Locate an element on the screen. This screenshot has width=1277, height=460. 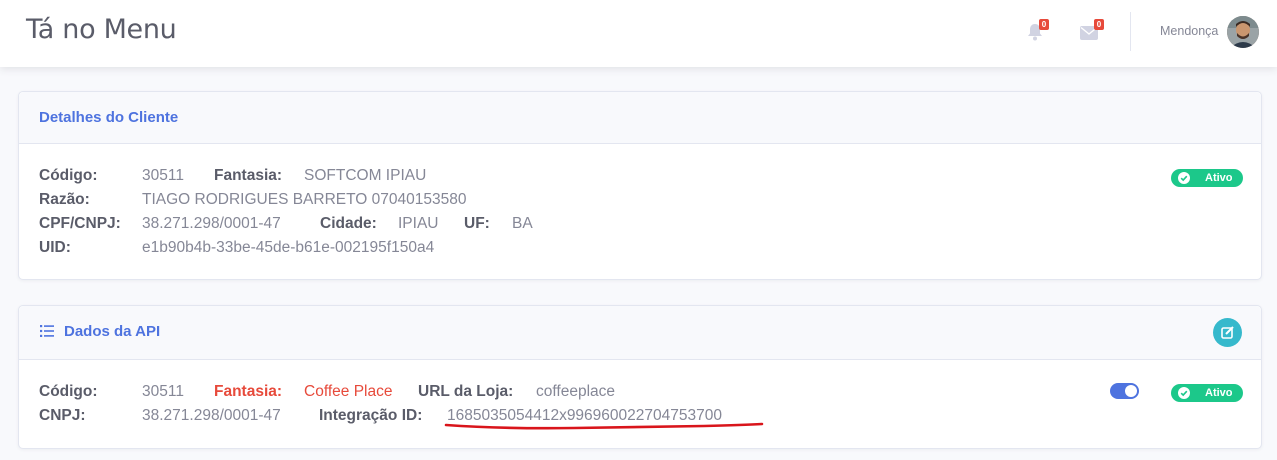
client-status-badge: Ativo is located at coordinates (1207, 178).